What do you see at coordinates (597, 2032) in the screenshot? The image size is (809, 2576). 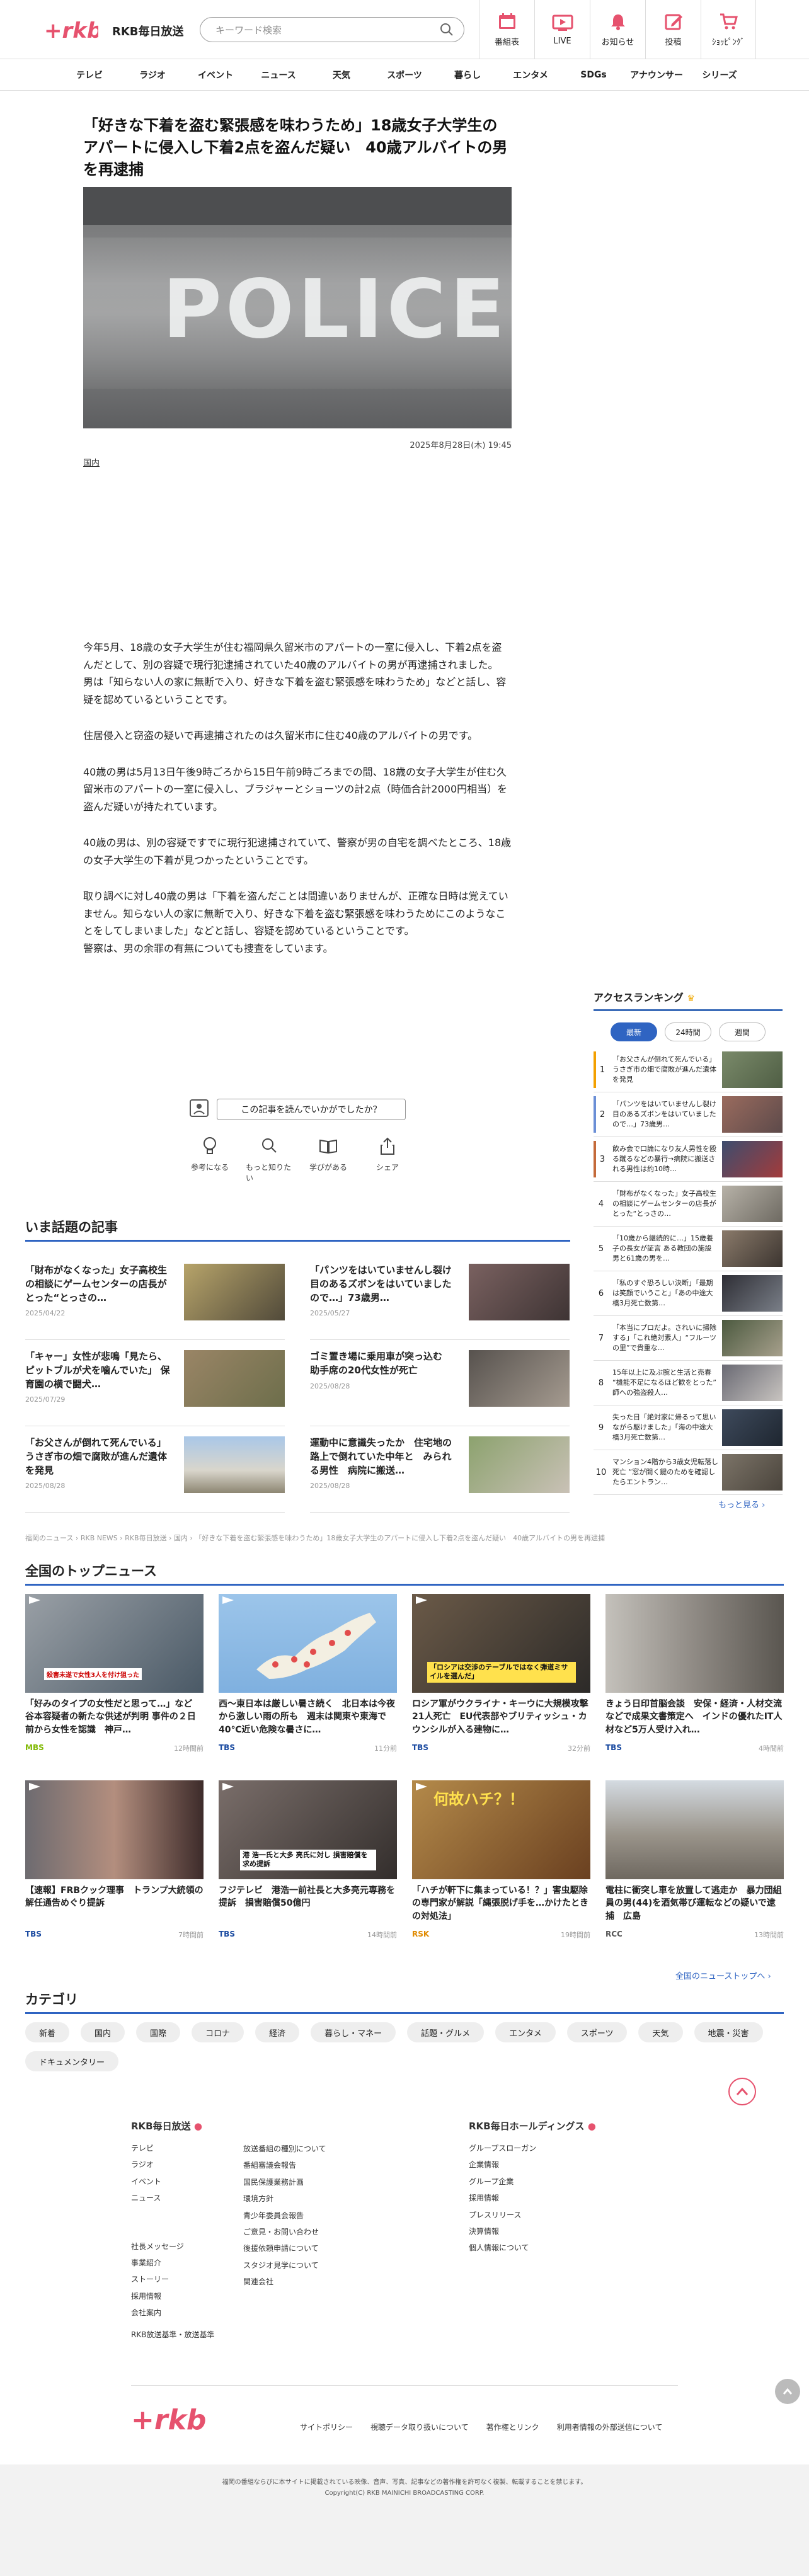 I see `category-chip: スポーツ` at bounding box center [597, 2032].